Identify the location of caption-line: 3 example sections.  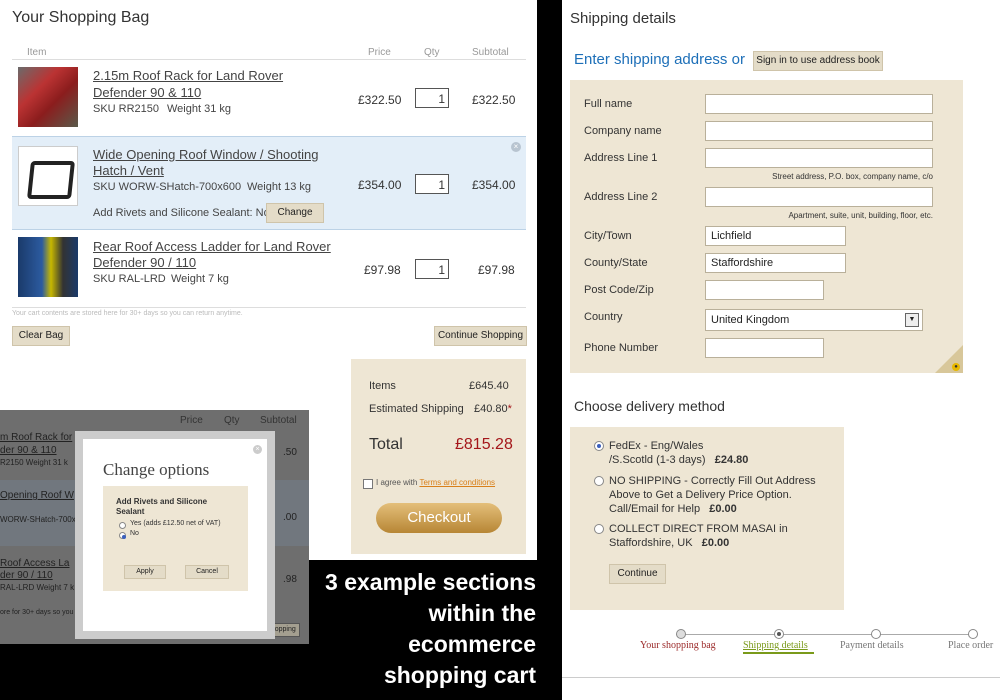
(430, 582).